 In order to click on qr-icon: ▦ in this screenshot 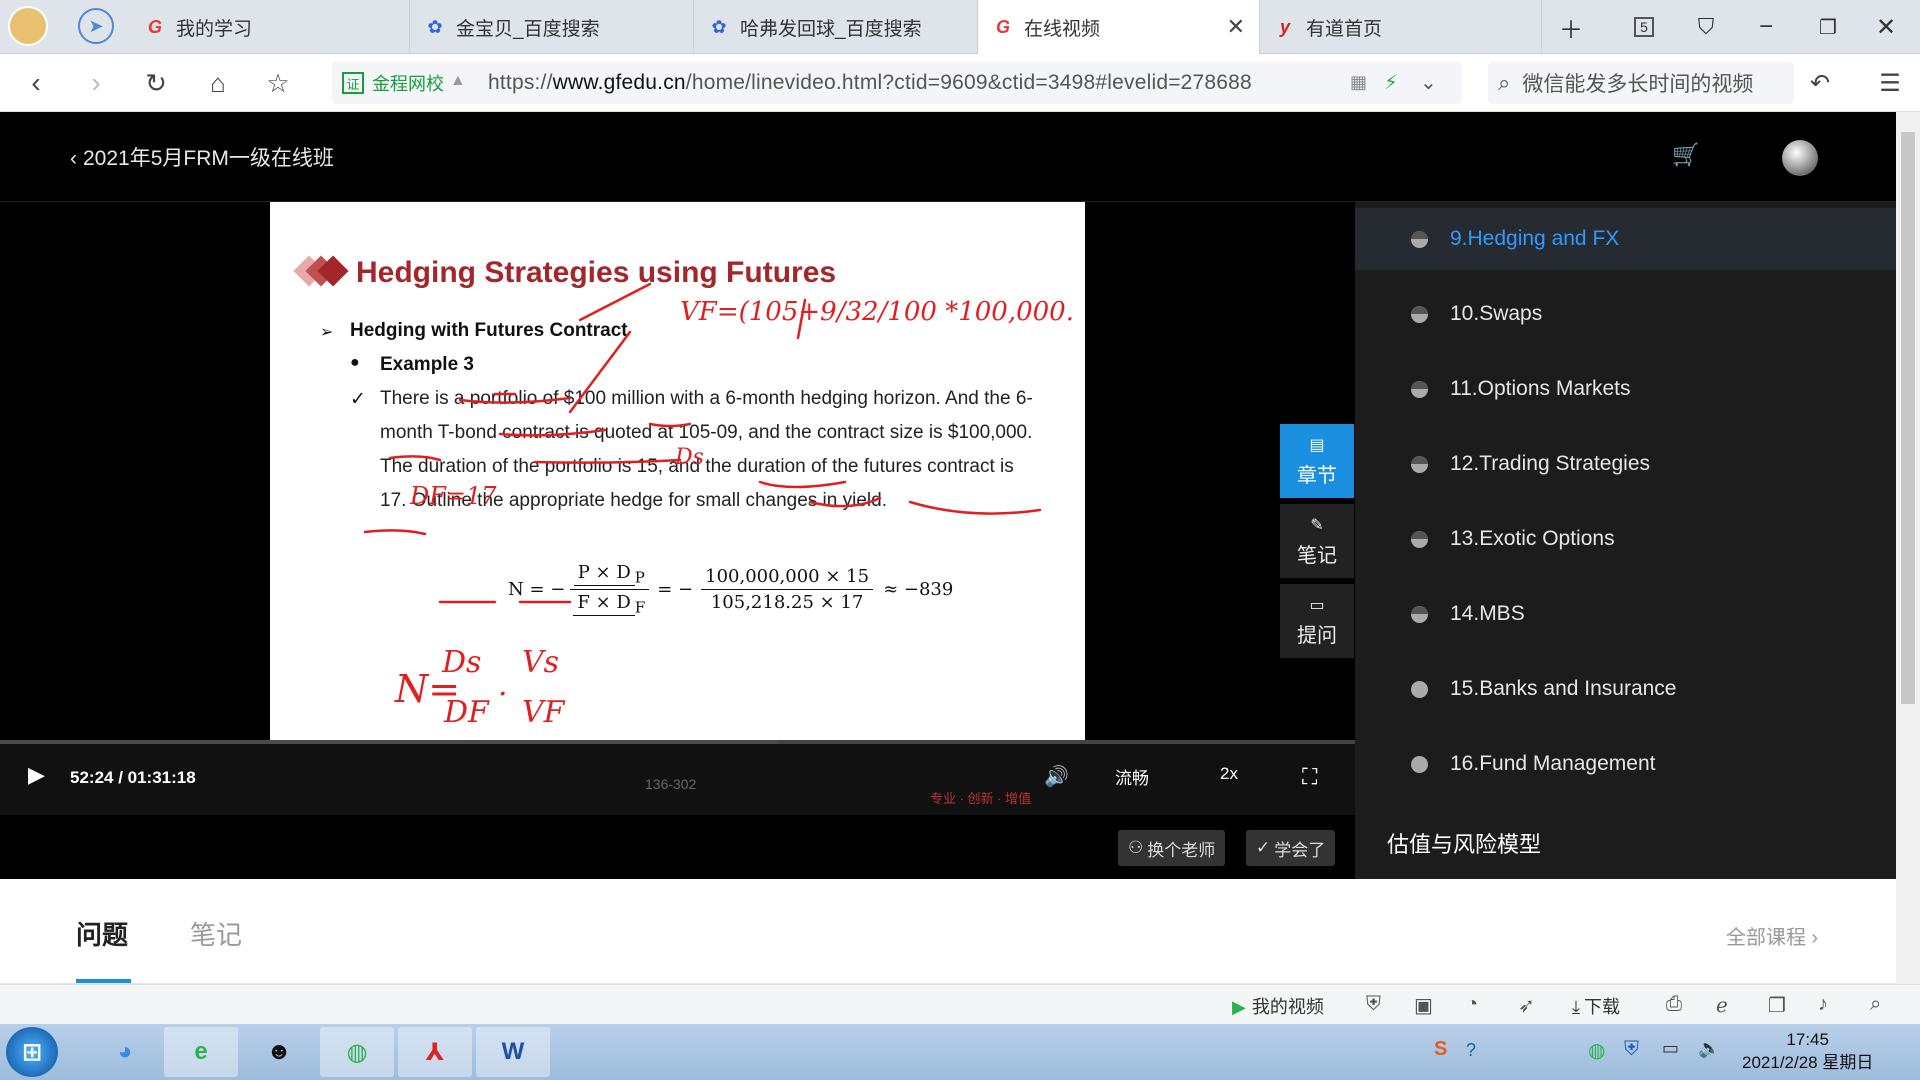, I will do `click(1358, 82)`.